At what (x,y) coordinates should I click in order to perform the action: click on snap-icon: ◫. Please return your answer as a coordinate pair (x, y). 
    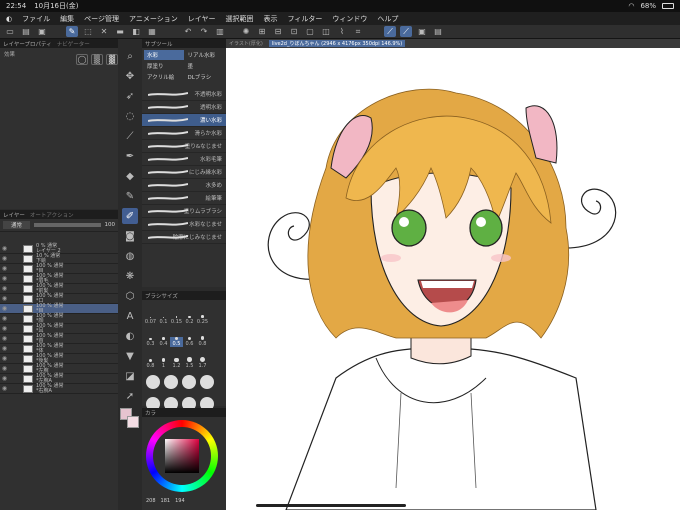
    Looking at the image, I should click on (326, 31).